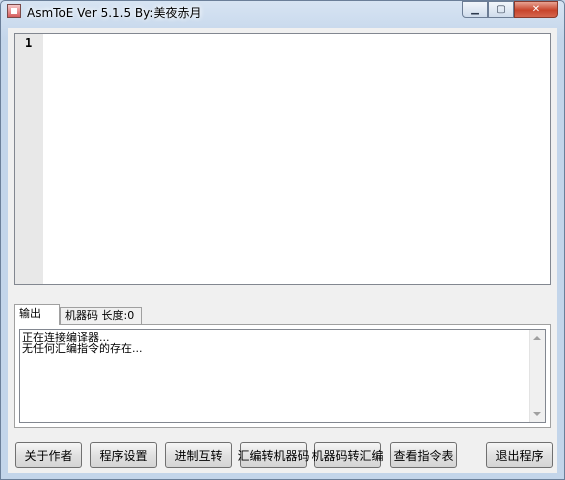 The width and height of the screenshot is (565, 480). I want to click on maximize-icon: ▢, so click(501, 9).